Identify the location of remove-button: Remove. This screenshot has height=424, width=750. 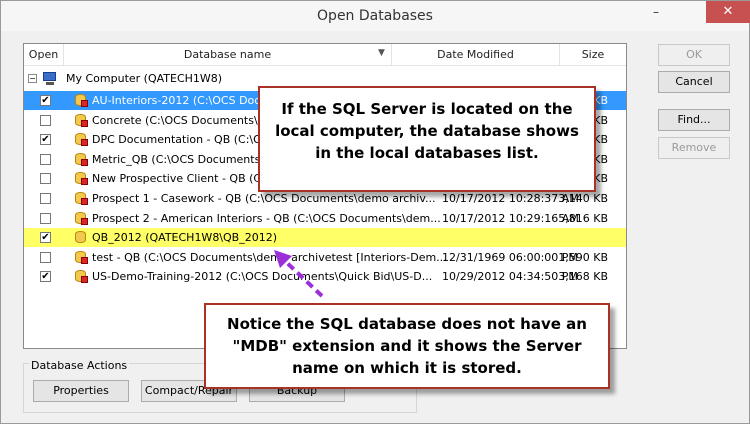
(694, 148).